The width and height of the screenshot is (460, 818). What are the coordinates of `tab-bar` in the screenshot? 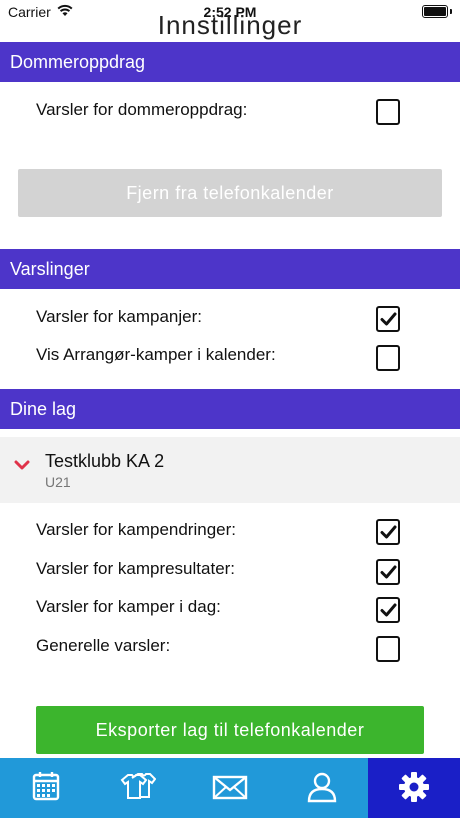 It's located at (230, 788).